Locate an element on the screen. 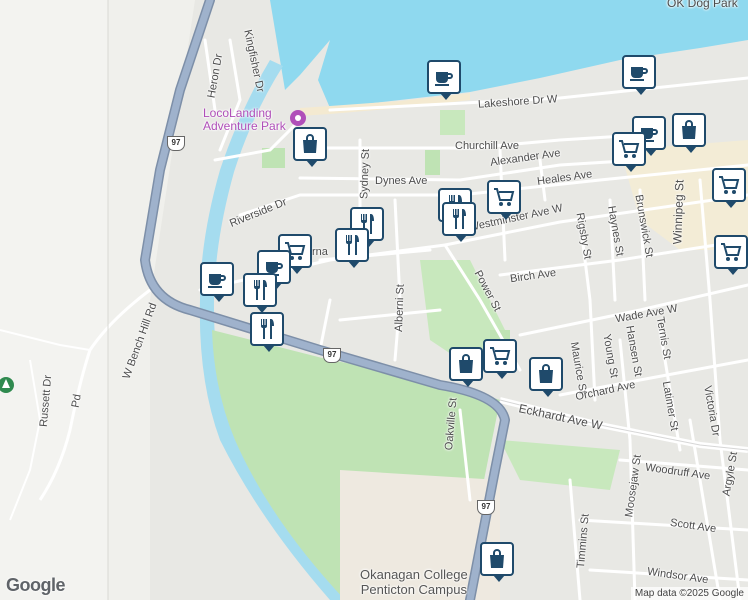 The height and width of the screenshot is (600, 748). google-logo: Google is located at coordinates (36, 585).